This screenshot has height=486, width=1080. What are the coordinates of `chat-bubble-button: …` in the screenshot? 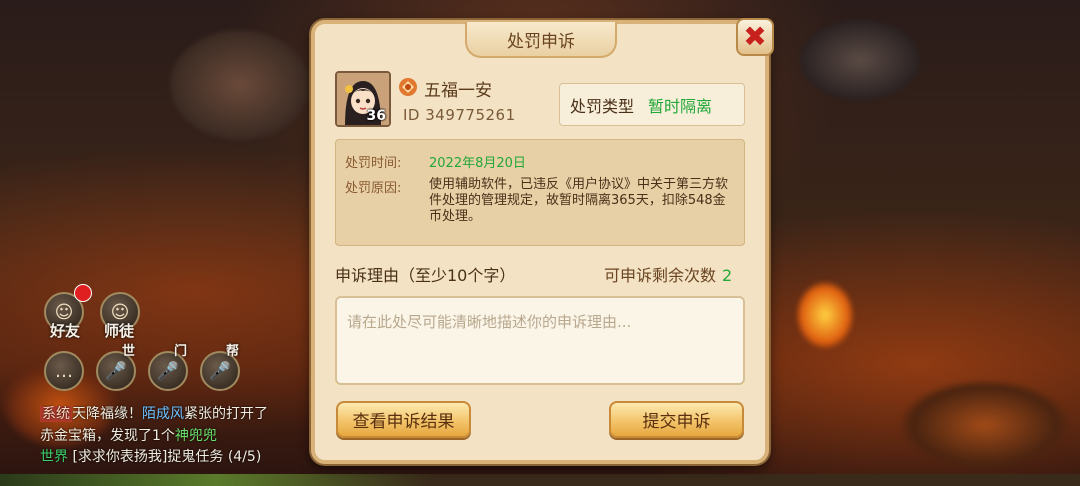 It's located at (64, 371).